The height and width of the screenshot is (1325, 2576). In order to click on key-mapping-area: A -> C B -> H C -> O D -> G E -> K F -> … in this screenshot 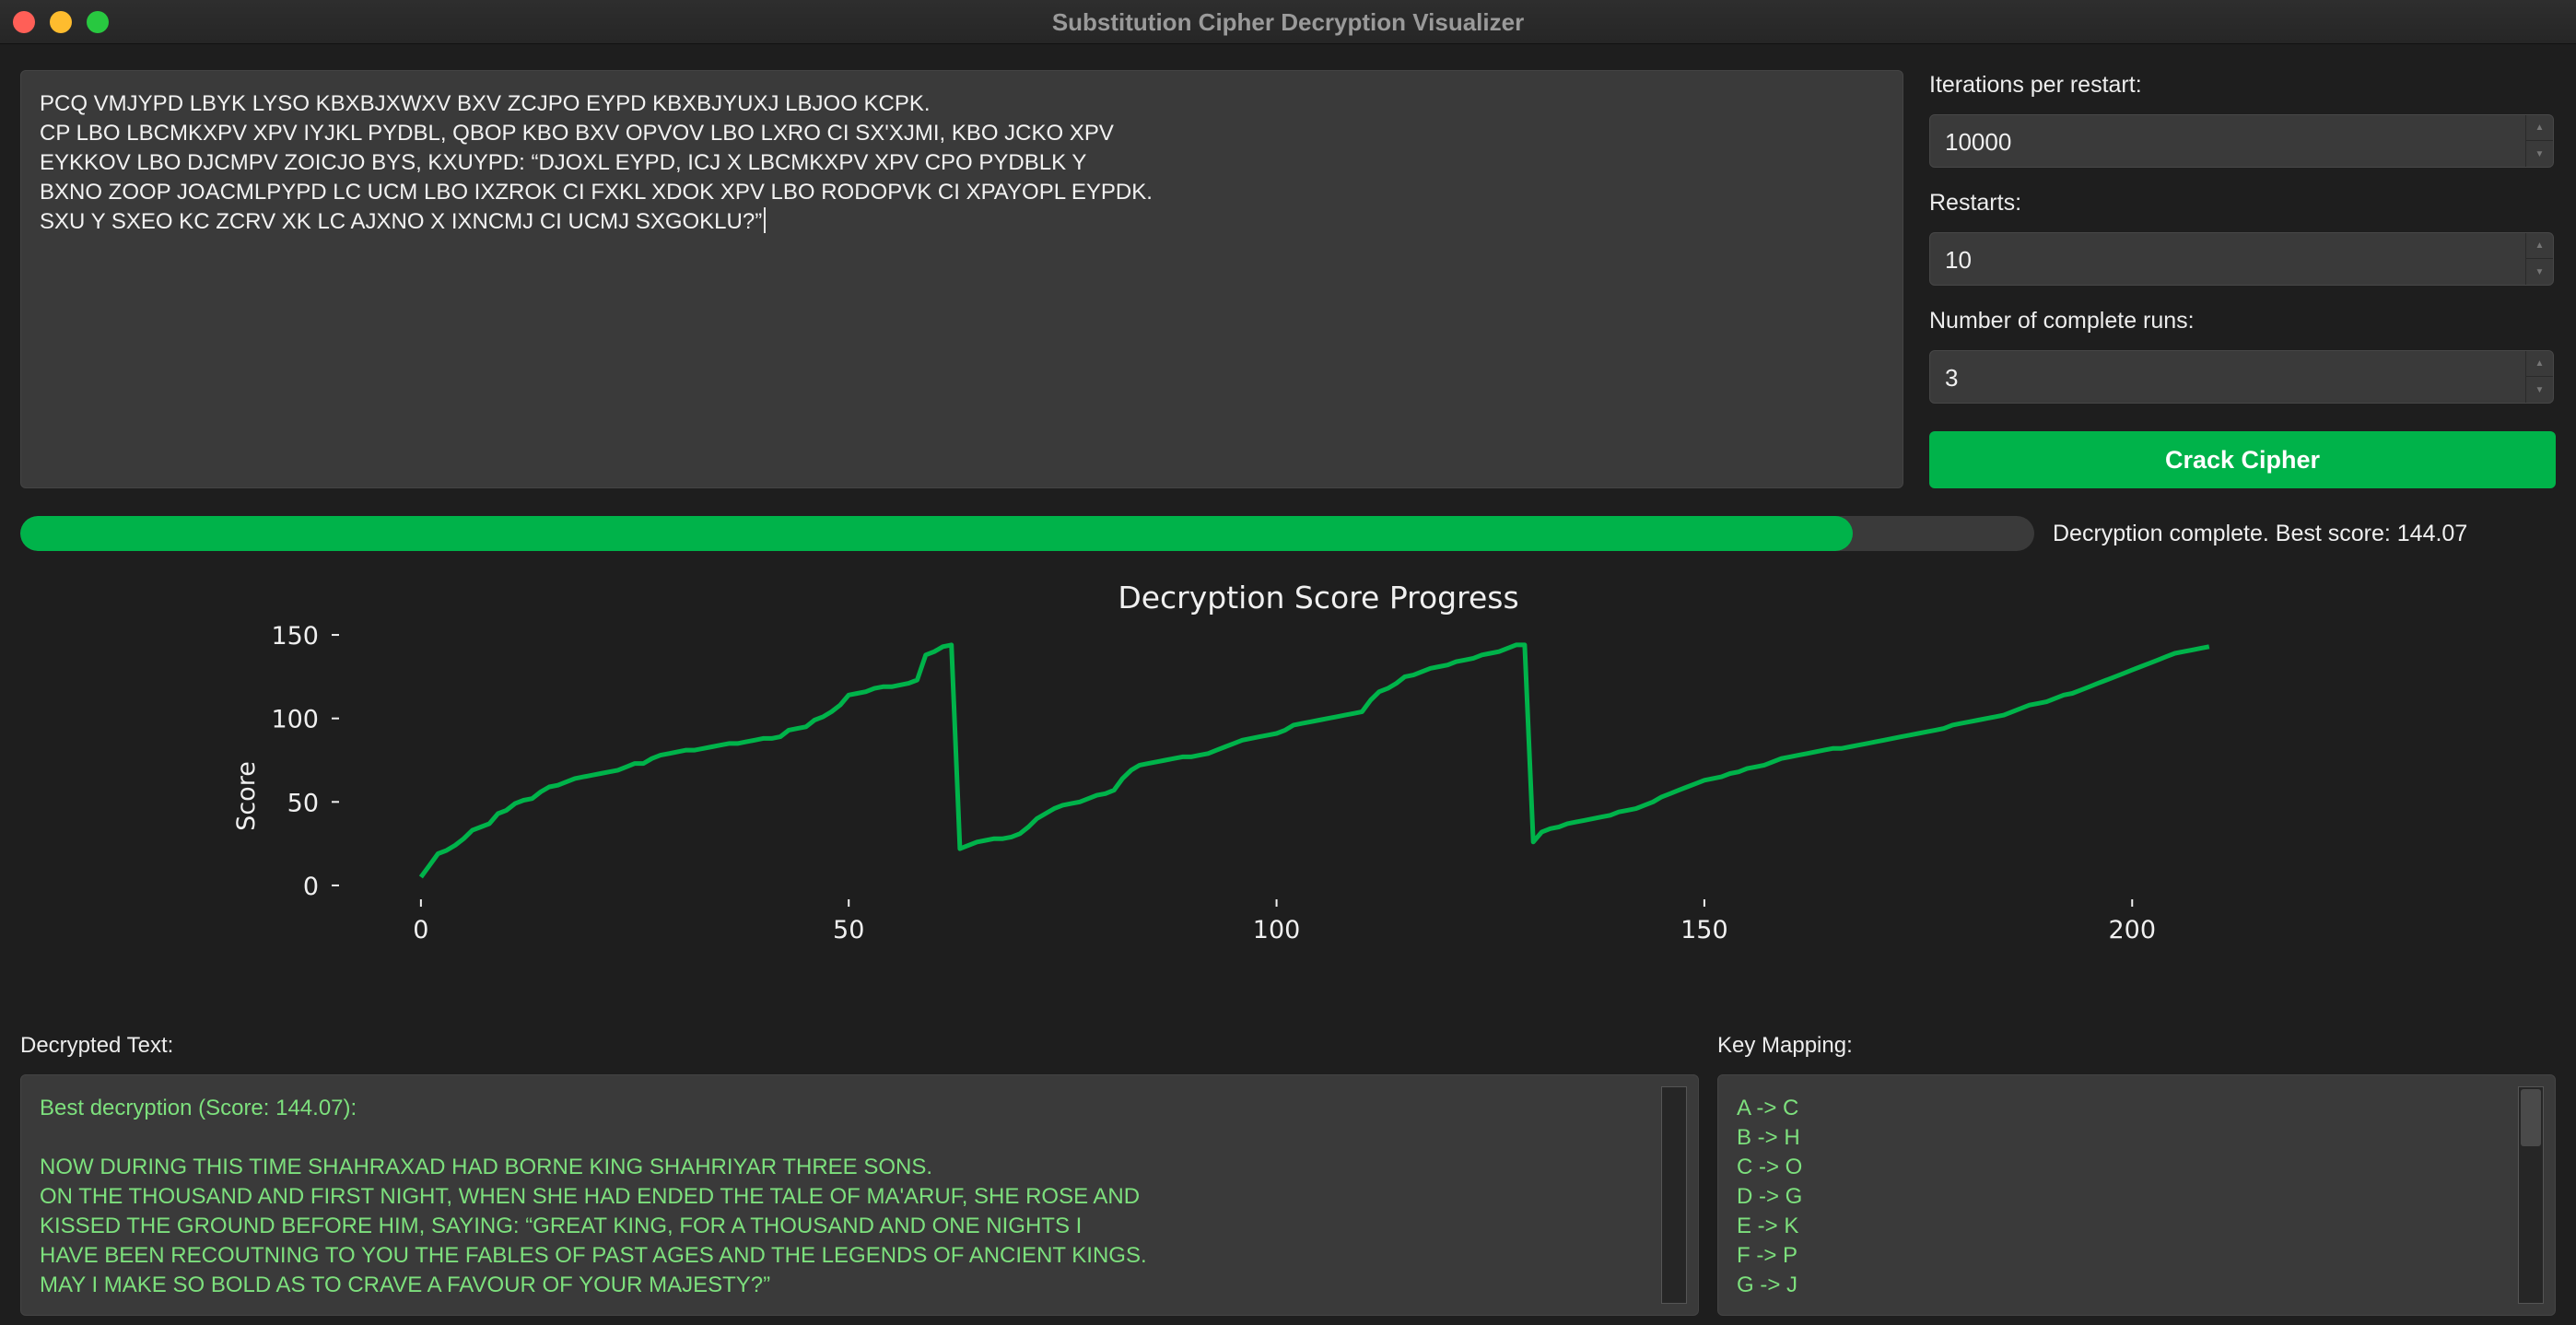, I will do `click(2136, 1195)`.